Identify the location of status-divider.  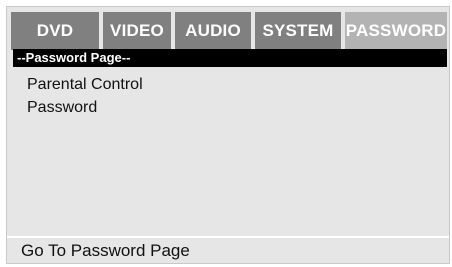
(228, 237).